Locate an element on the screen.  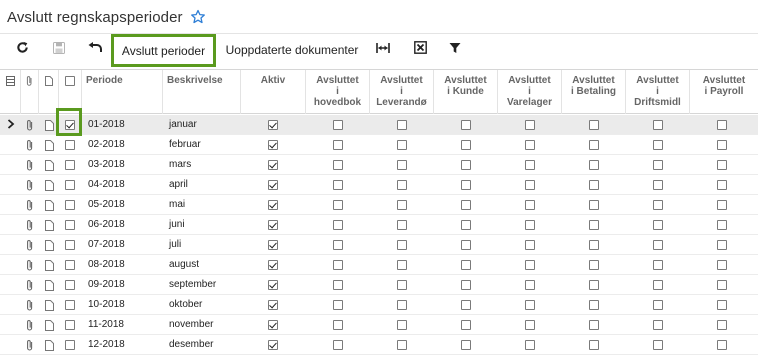
header-beskrivelse: Beskrivelse is located at coordinates (202, 92).